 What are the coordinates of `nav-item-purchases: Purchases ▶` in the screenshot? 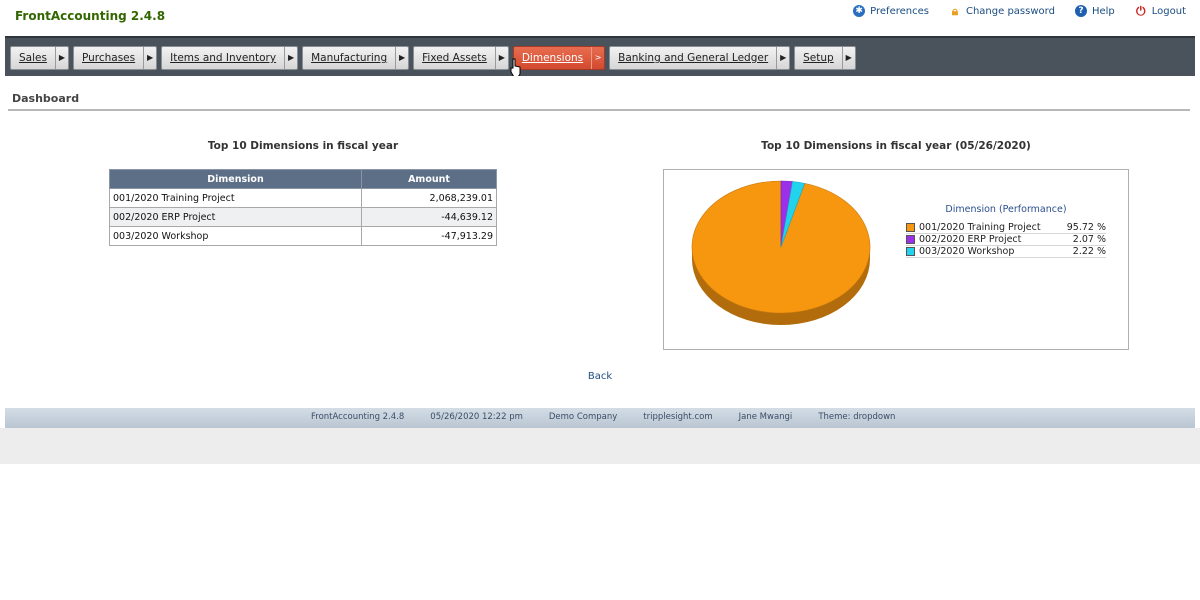 It's located at (115, 58).